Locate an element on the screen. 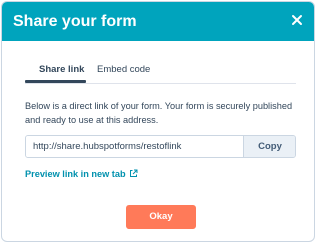  close-icon is located at coordinates (297, 20).